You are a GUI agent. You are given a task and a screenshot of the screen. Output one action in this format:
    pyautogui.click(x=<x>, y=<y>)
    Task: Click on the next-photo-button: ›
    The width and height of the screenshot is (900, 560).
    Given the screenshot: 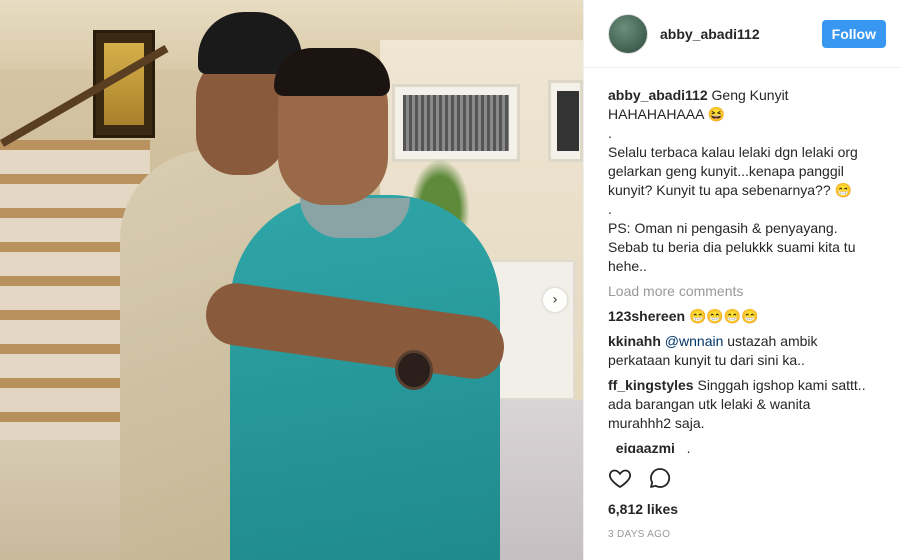 What is the action you would take?
    pyautogui.click(x=555, y=300)
    